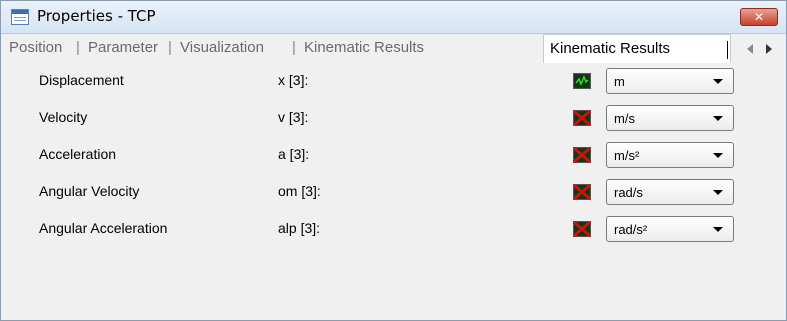  What do you see at coordinates (670, 192) in the screenshot?
I see `unit-dropdown: rad/s` at bounding box center [670, 192].